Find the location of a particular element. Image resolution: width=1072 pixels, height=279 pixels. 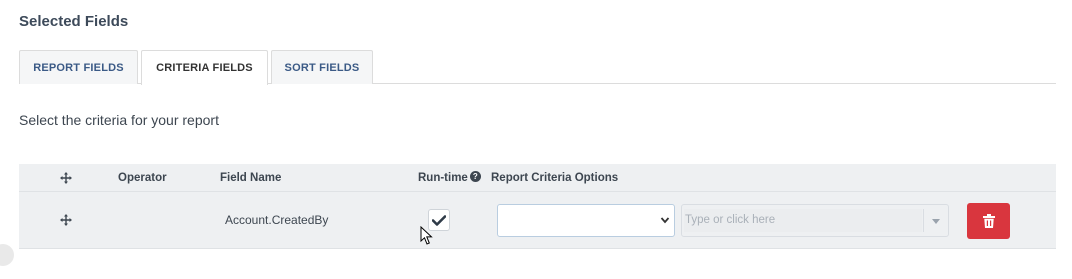

criteria-value-input: Type or click here is located at coordinates (803, 220).